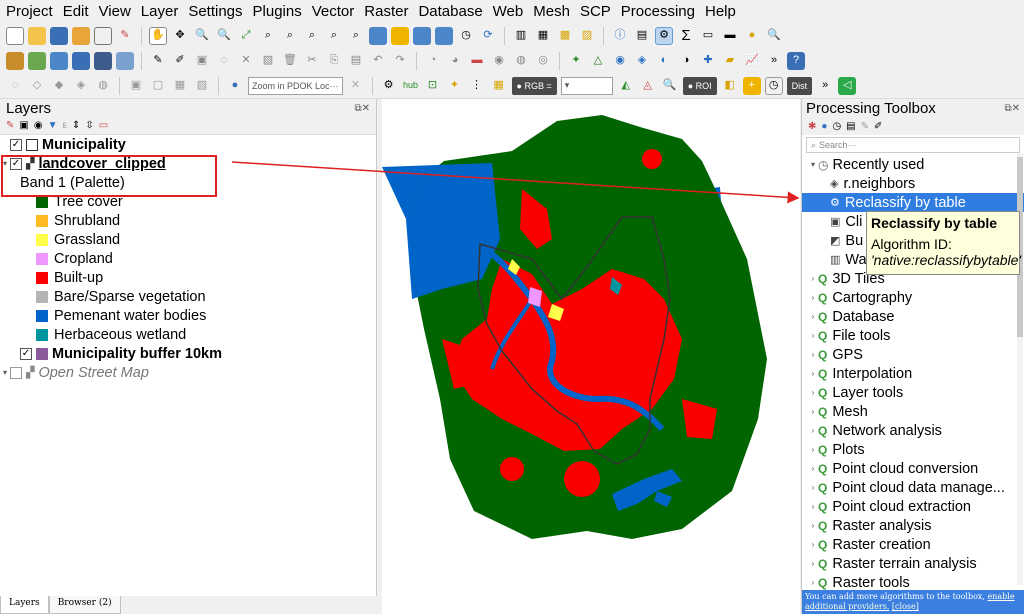 The image size is (1024, 614). What do you see at coordinates (699, 85) in the screenshot?
I see `roi-select: ● ROI` at bounding box center [699, 85].